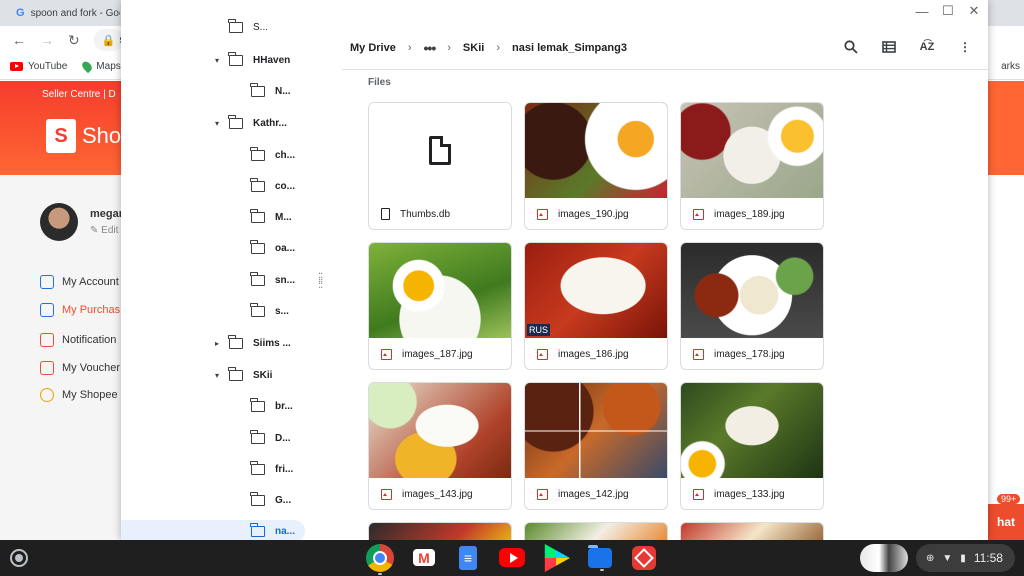 This screenshot has width=1024, height=576. What do you see at coordinates (263, 375) in the screenshot?
I see `tree-item-label: SKii` at bounding box center [263, 375].